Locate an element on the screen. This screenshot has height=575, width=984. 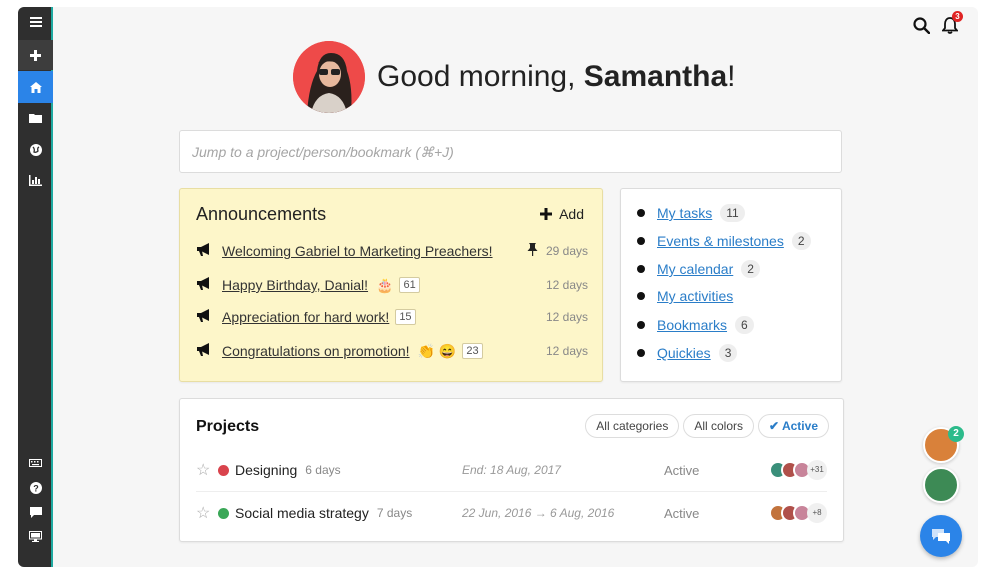
chat-launcher-button is located at coordinates (941, 536).